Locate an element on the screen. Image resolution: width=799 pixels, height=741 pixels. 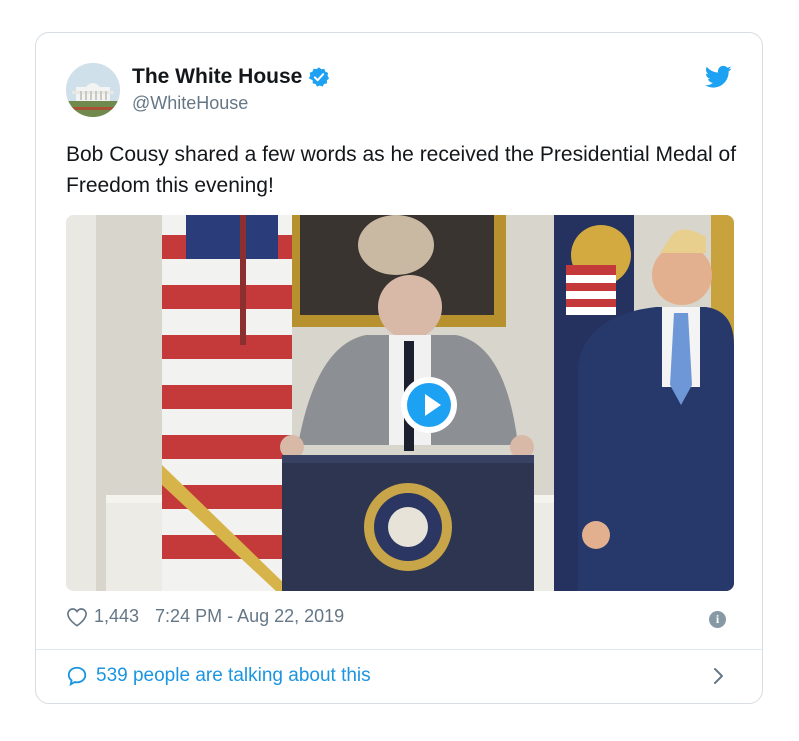
chevron-right-icon is located at coordinates (719, 676).